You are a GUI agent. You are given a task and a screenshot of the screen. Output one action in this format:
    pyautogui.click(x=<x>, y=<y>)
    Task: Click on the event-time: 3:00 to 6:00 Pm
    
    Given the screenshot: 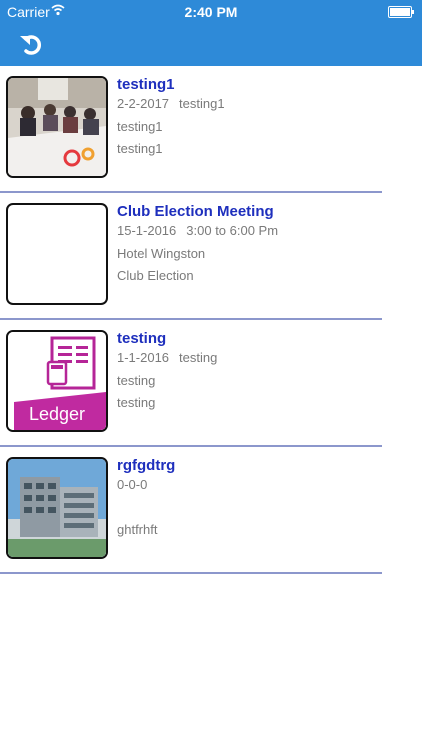 What is the action you would take?
    pyautogui.click(x=232, y=230)
    